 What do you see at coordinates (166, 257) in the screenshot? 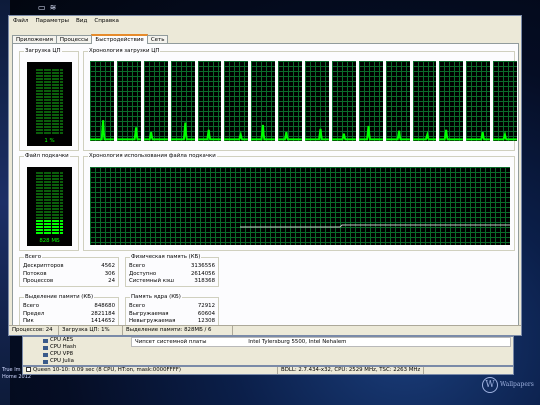
I see `physical-memory-title: Физическая память (КБ)` at bounding box center [166, 257].